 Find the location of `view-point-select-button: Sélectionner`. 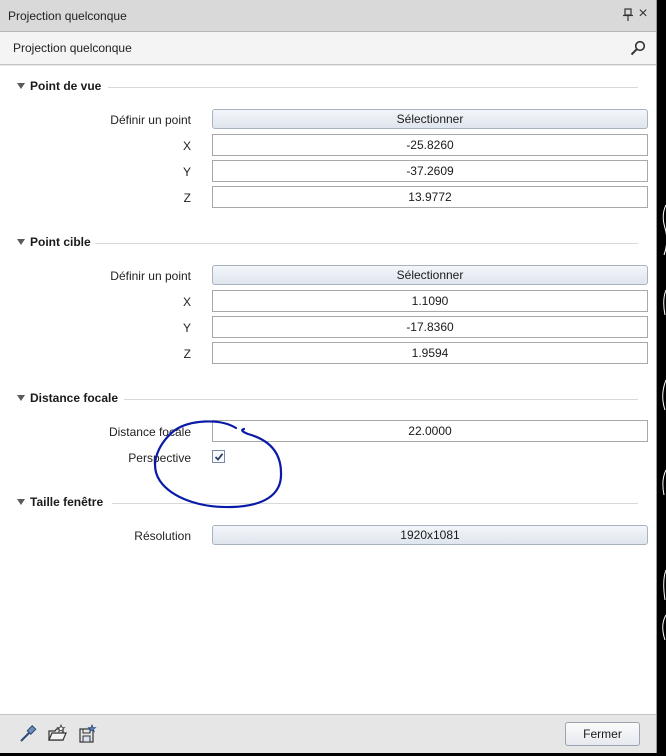

view-point-select-button: Sélectionner is located at coordinates (430, 119).